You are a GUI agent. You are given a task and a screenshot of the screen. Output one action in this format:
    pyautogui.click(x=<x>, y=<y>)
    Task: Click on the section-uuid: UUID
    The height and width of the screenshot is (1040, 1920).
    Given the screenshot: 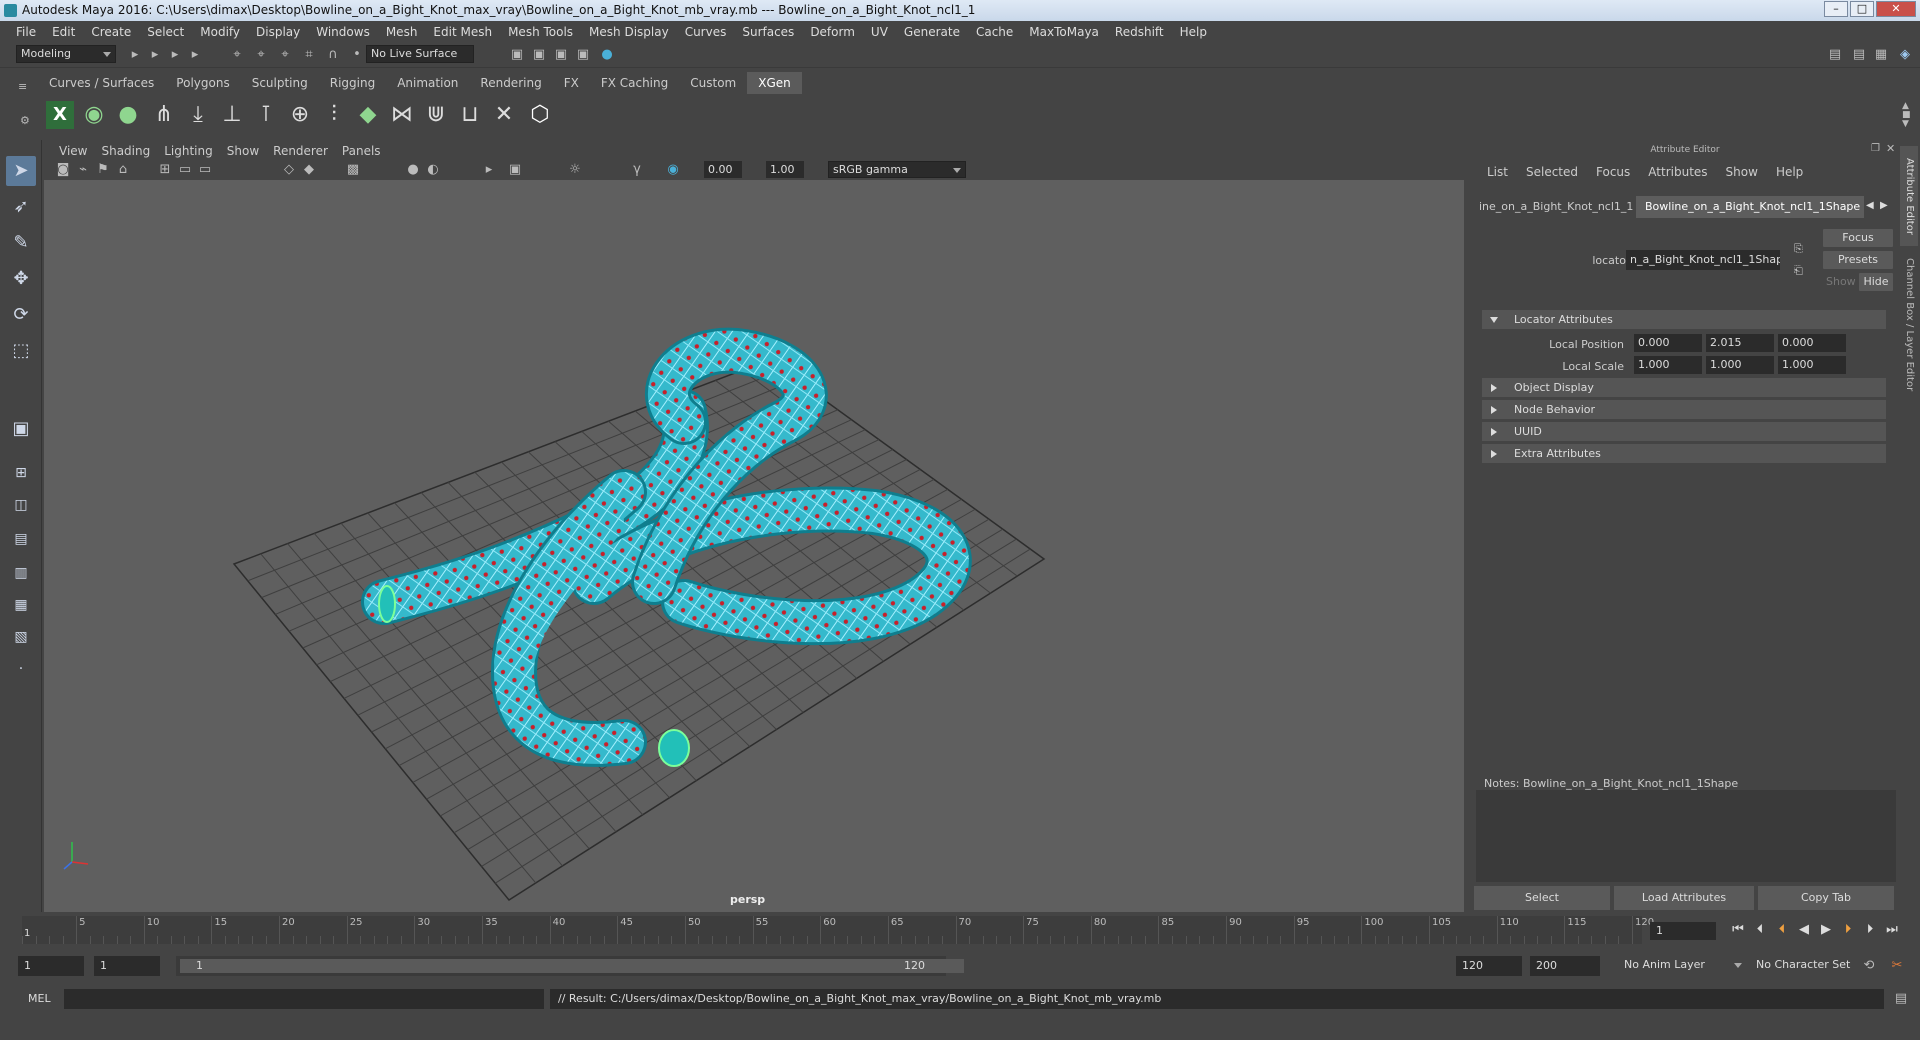 What is the action you would take?
    pyautogui.click(x=1684, y=431)
    